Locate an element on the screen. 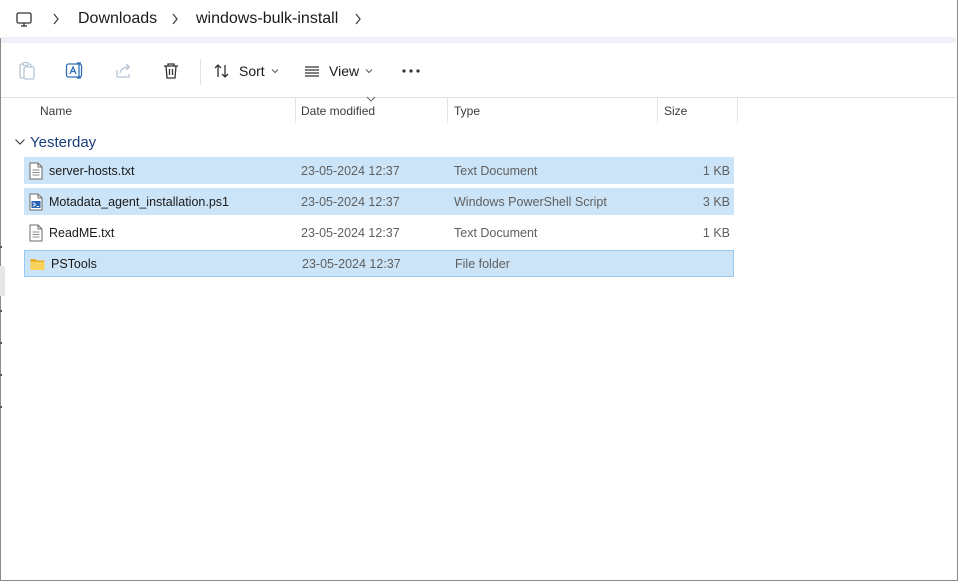 The width and height of the screenshot is (958, 581). breadcrumb-windows-bulk-install: windows-bulk-install is located at coordinates (267, 19).